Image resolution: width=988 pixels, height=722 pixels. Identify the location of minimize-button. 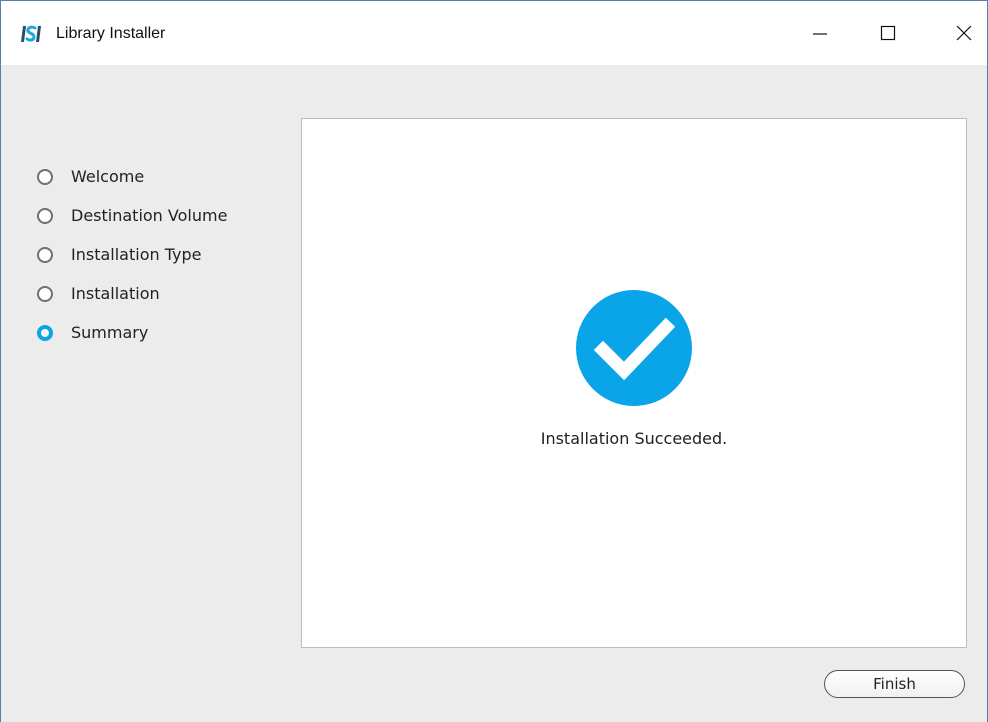
(820, 33).